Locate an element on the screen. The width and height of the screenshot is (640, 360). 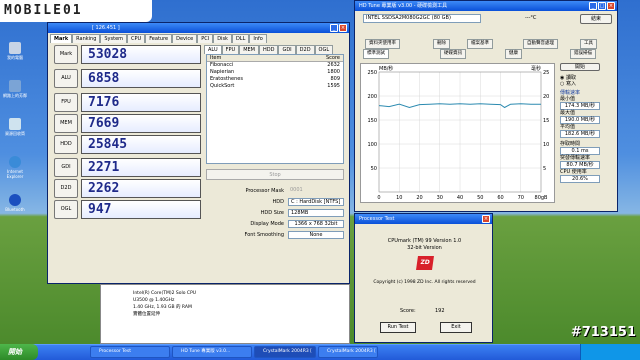
subtab-hdd: HDD is located at coordinates (268, 49).